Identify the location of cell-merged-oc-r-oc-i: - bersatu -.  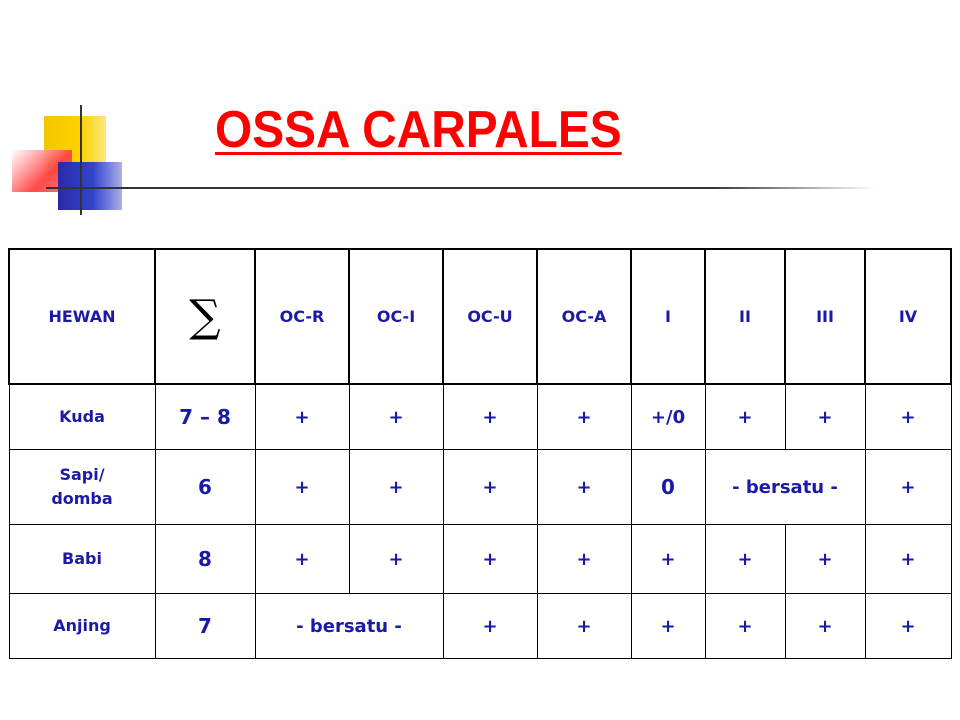
(349, 626).